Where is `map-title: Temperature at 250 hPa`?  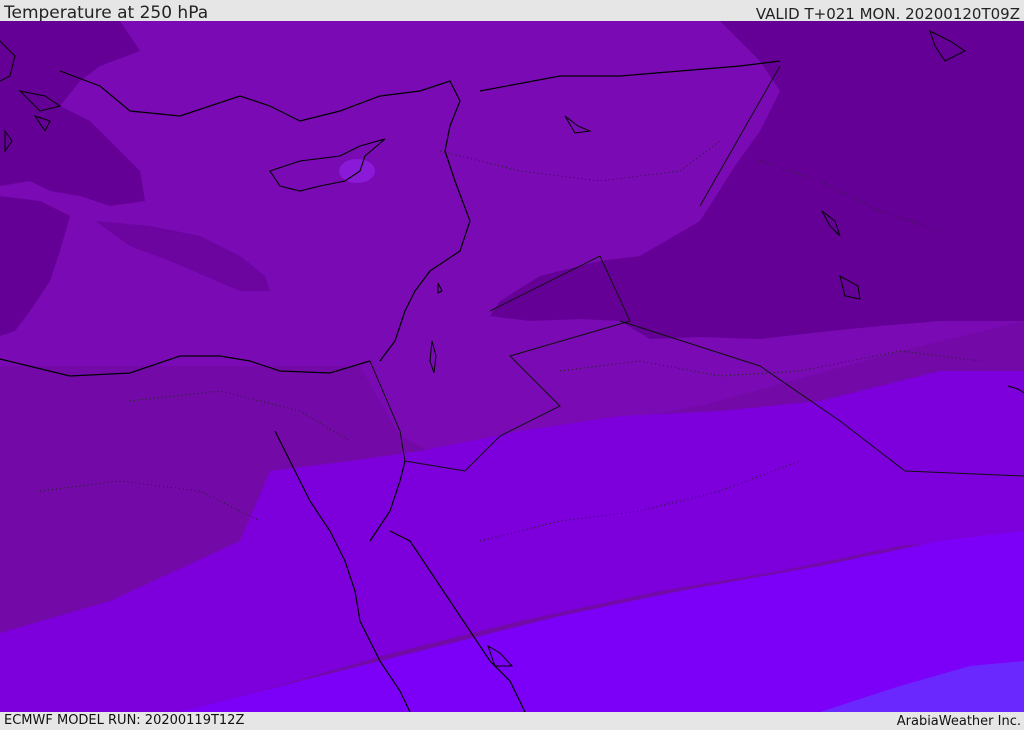
map-title: Temperature at 250 hPa is located at coordinates (106, 13).